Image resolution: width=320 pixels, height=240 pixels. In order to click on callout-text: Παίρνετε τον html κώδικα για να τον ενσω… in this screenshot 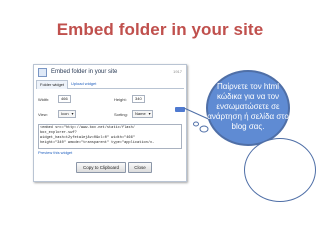, I will do `click(248, 106)`.